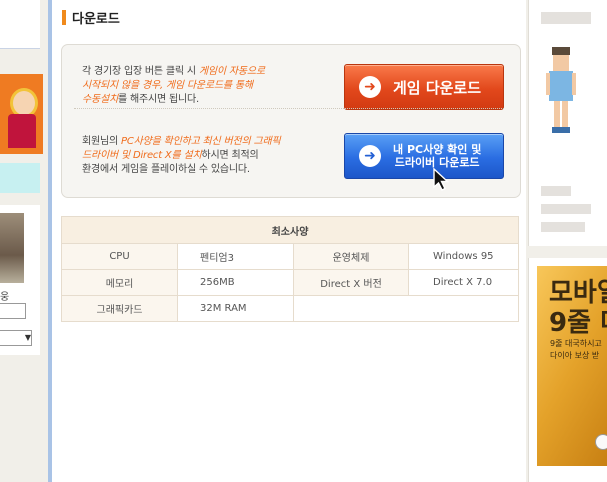 The height and width of the screenshot is (482, 607). I want to click on msg2-highlight: PC사양을 확인하고 최신 버전의 그래픽, so click(200, 141).